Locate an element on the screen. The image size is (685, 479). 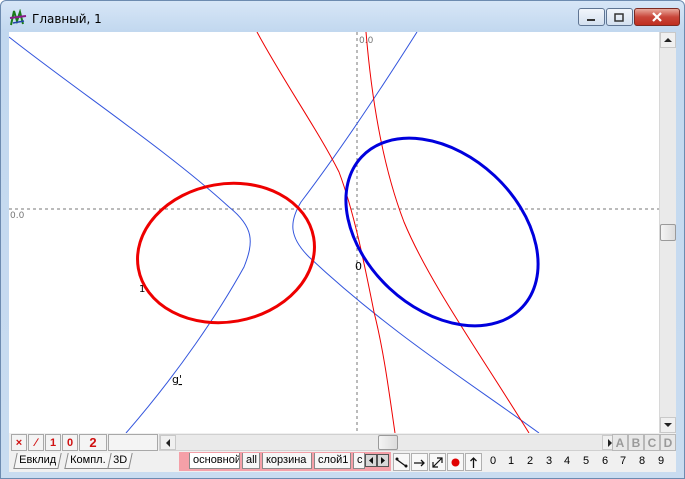
maximize-icon is located at coordinates (619, 17).